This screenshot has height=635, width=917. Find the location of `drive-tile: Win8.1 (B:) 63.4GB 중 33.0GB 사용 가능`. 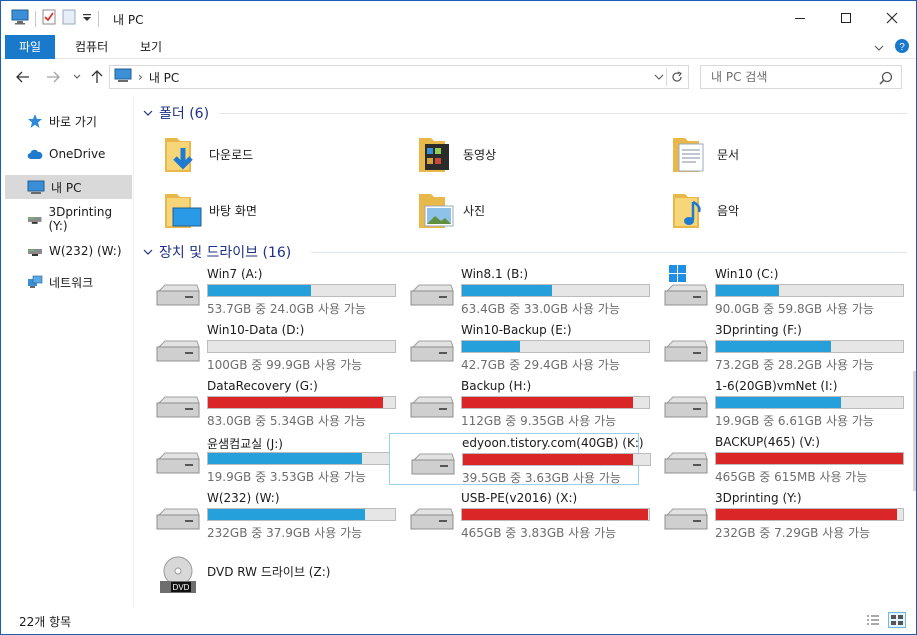

drive-tile: Win8.1 (B:) 63.4GB 중 33.0GB 사용 가능 is located at coordinates (520, 291).